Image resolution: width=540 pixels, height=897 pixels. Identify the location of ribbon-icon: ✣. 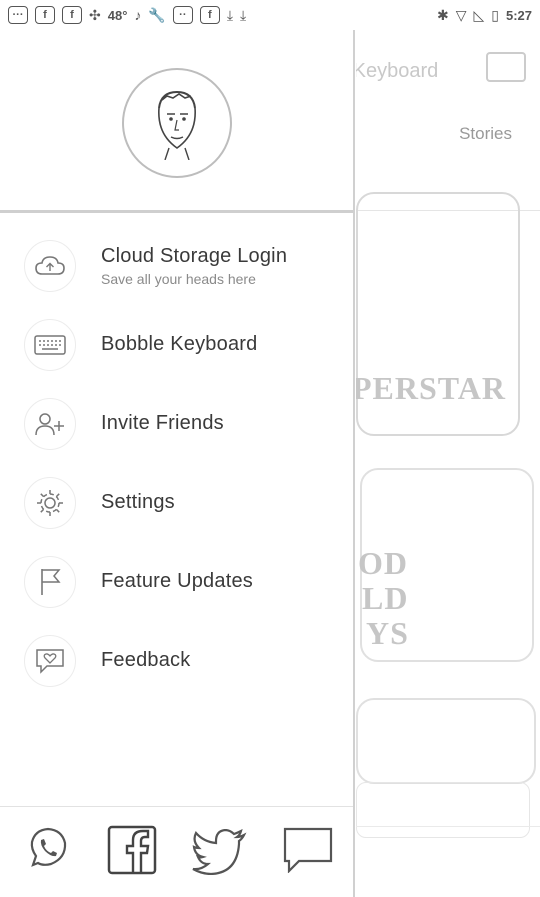
(95, 14).